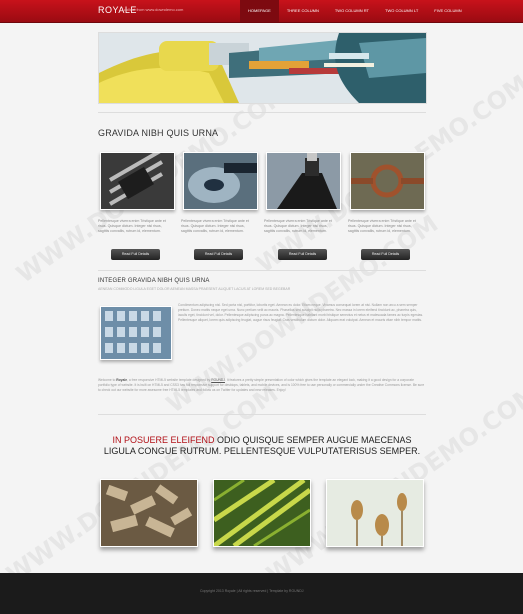 This screenshot has width=523, height=614. I want to click on read-details-button-1: Read Full Details, so click(135, 254).